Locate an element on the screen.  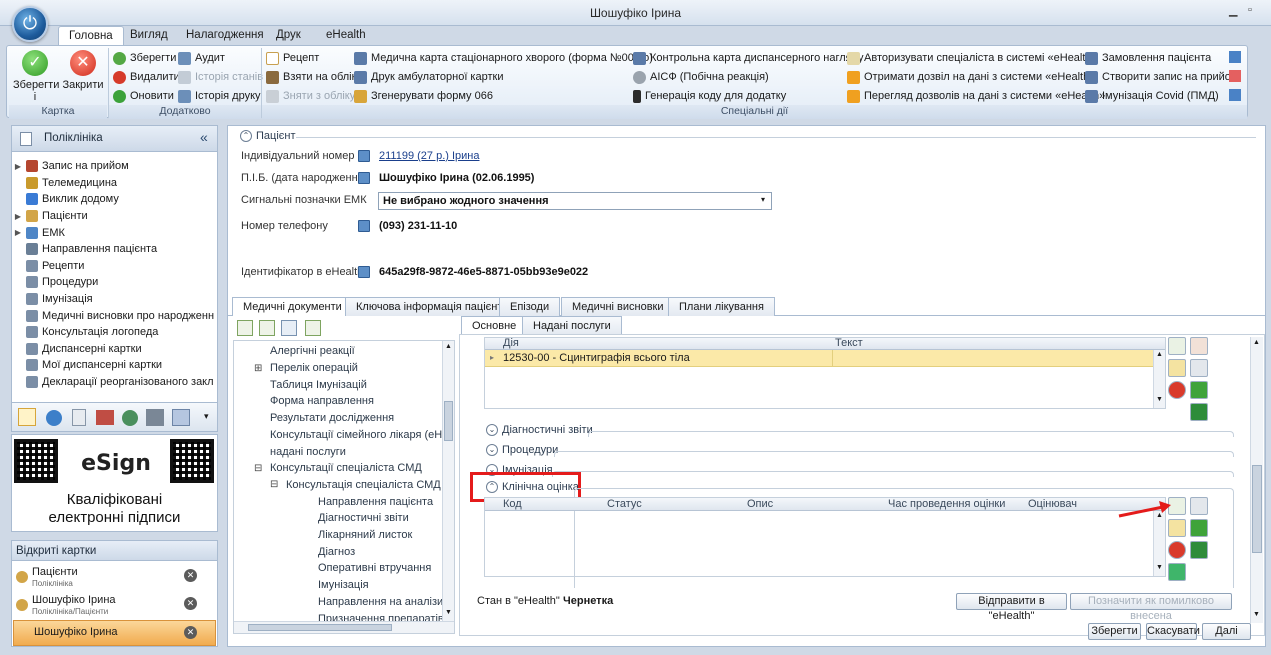
table-row: ▸ 12530-00 - Сцинтиграфія всього тіла is located at coordinates (819, 358).